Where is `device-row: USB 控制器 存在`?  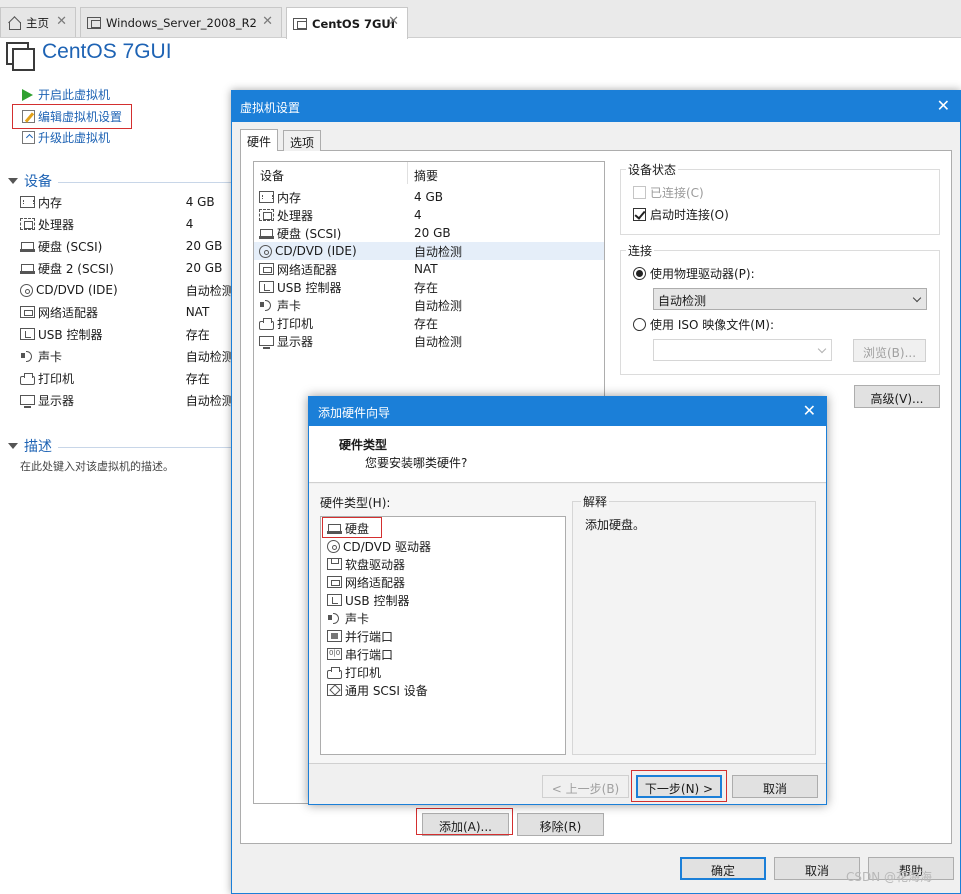 device-row: USB 控制器 存在 is located at coordinates (127, 334).